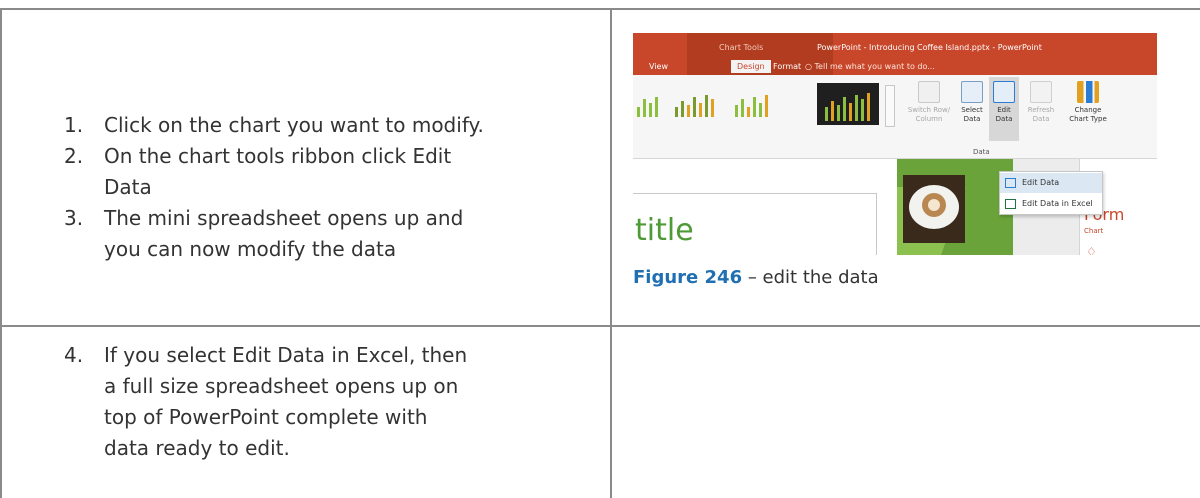  Describe the element at coordinates (1088, 92) in the screenshot. I see `change-chart-type-icon` at that location.